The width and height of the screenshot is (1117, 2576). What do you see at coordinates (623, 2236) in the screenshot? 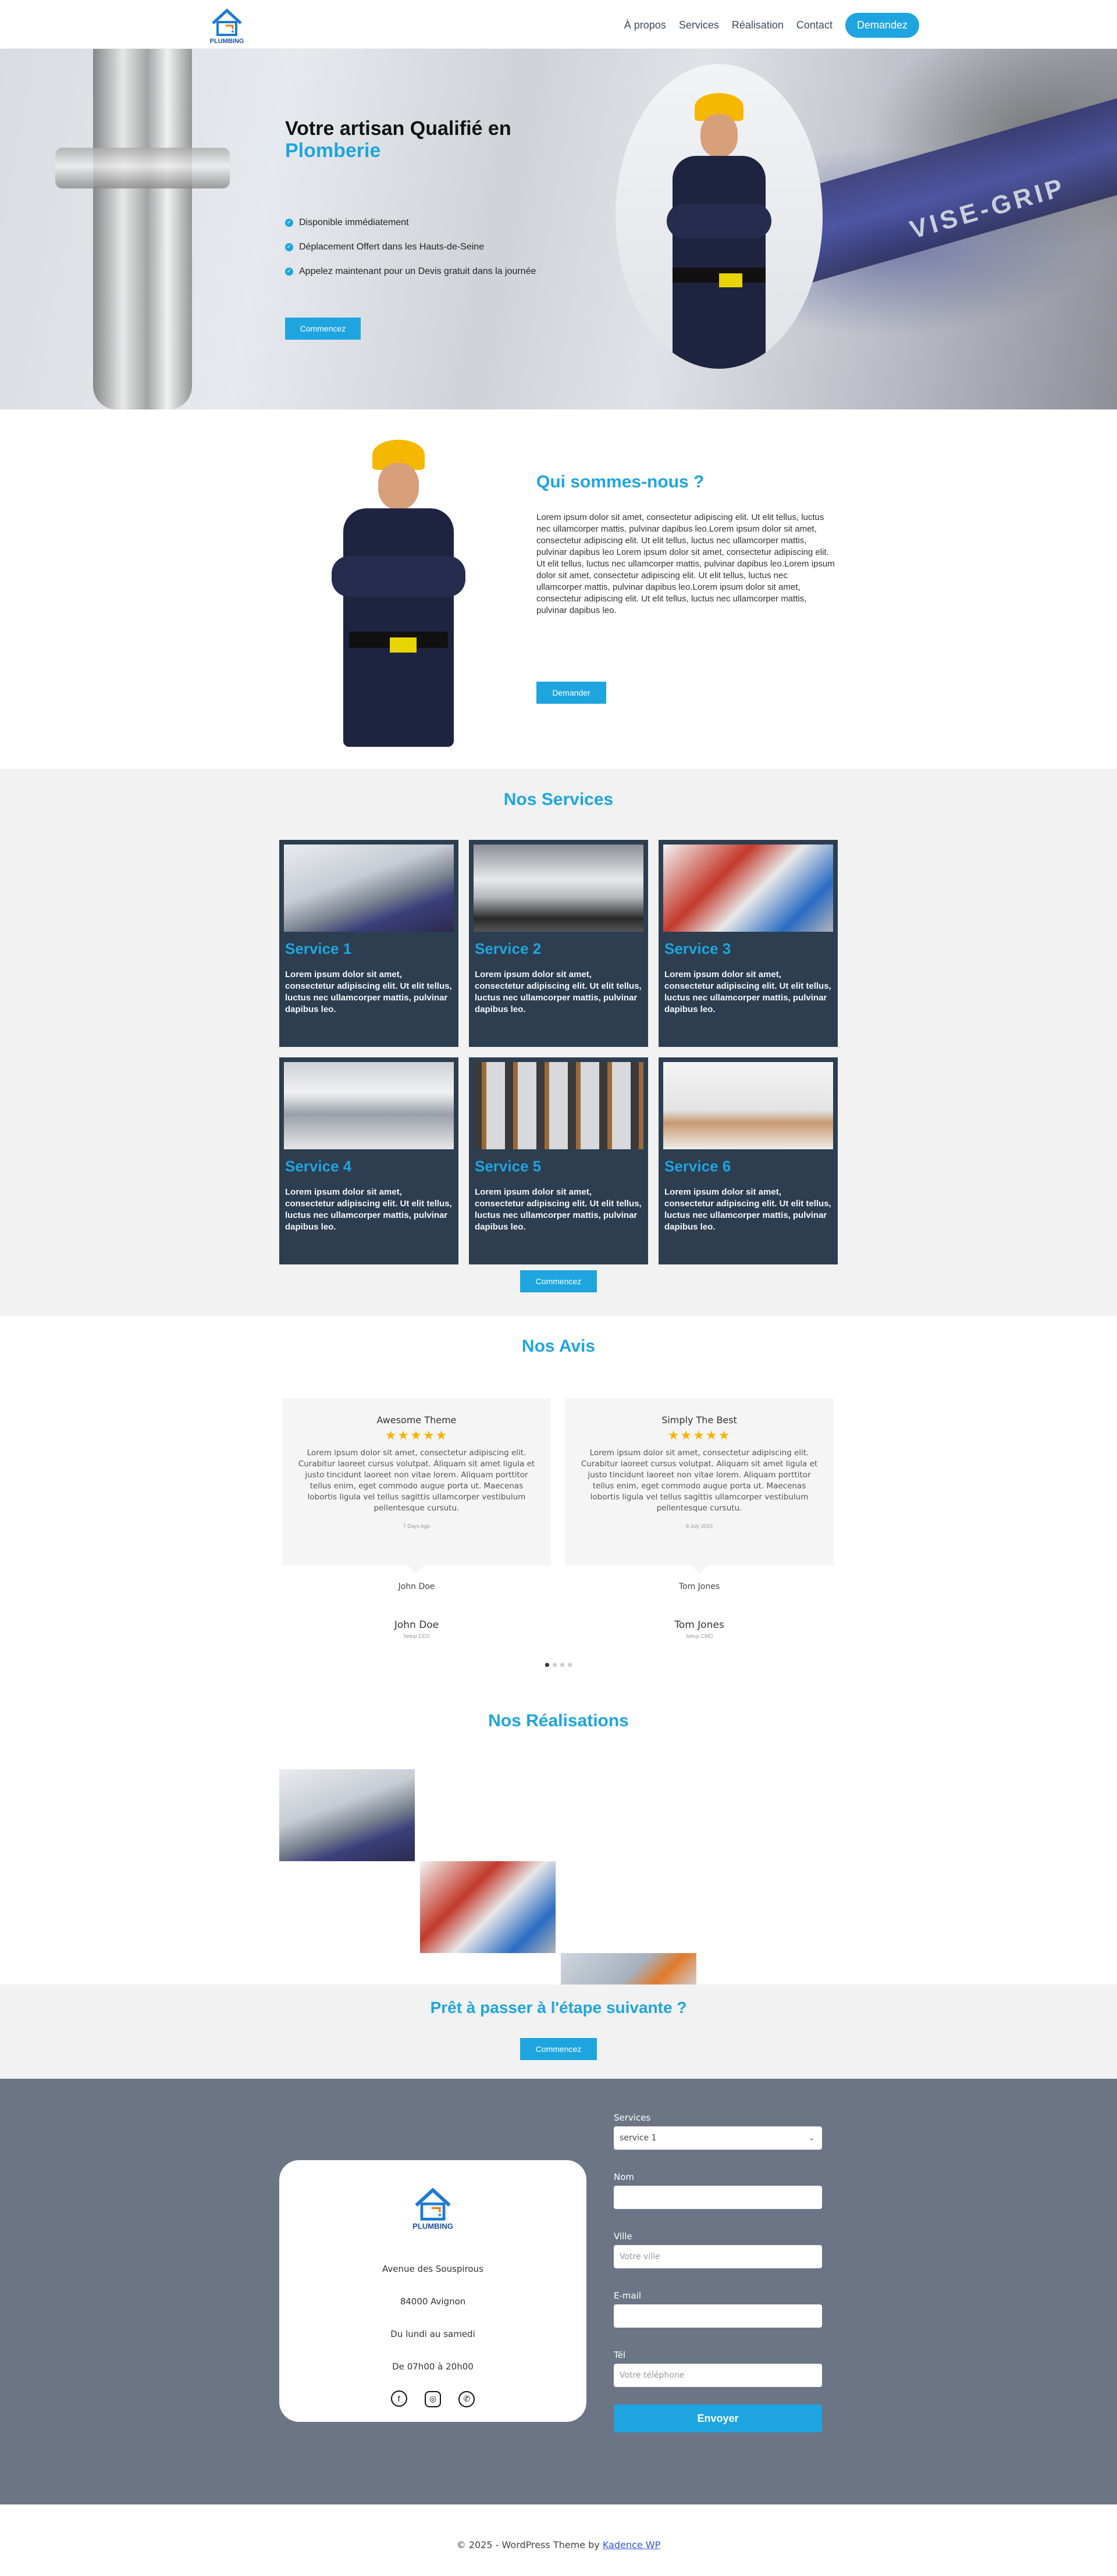
I see `ville-label: Ville` at bounding box center [623, 2236].